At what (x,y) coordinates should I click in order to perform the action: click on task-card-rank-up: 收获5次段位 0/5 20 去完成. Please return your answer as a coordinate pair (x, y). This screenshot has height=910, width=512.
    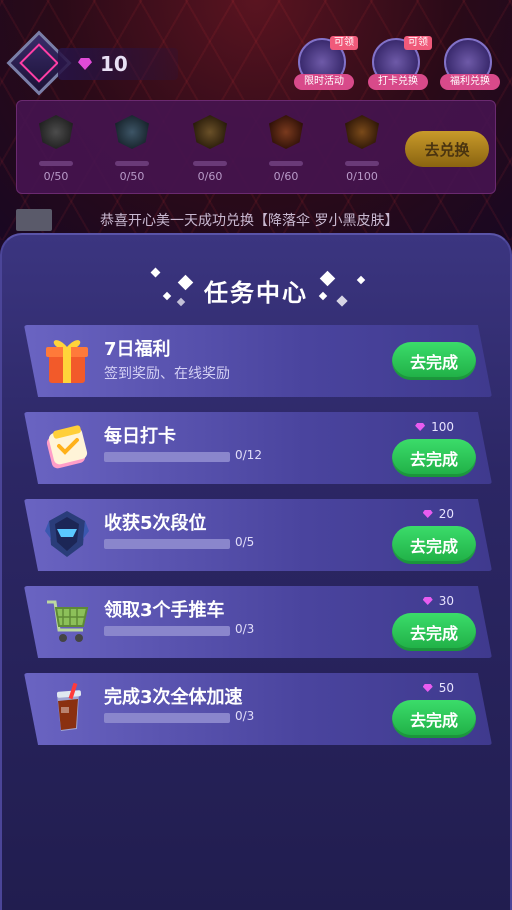
    Looking at the image, I should click on (258, 535).